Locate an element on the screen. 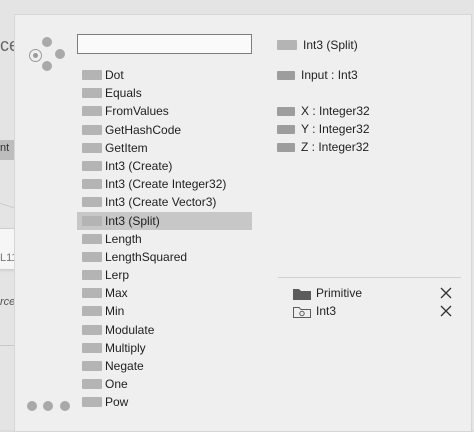 This screenshot has width=474, height=432. result-label: Length is located at coordinates (123, 238).